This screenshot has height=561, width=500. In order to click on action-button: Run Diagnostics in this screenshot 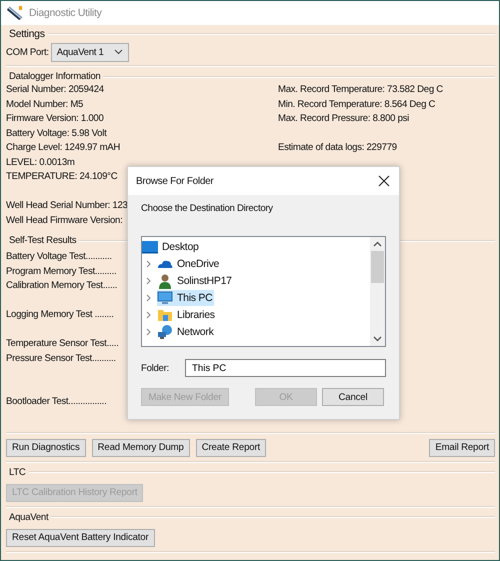, I will do `click(46, 447)`.